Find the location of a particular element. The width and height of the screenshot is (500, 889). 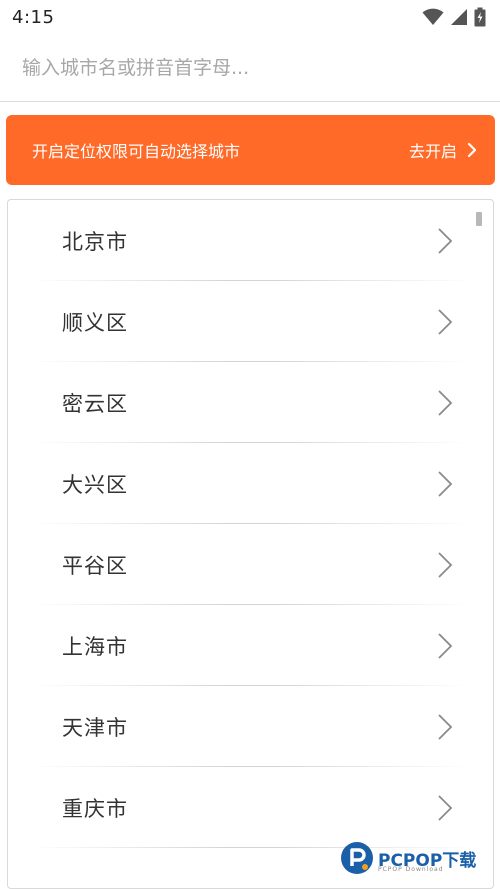

city-name: 大兴区 is located at coordinates (95, 484).